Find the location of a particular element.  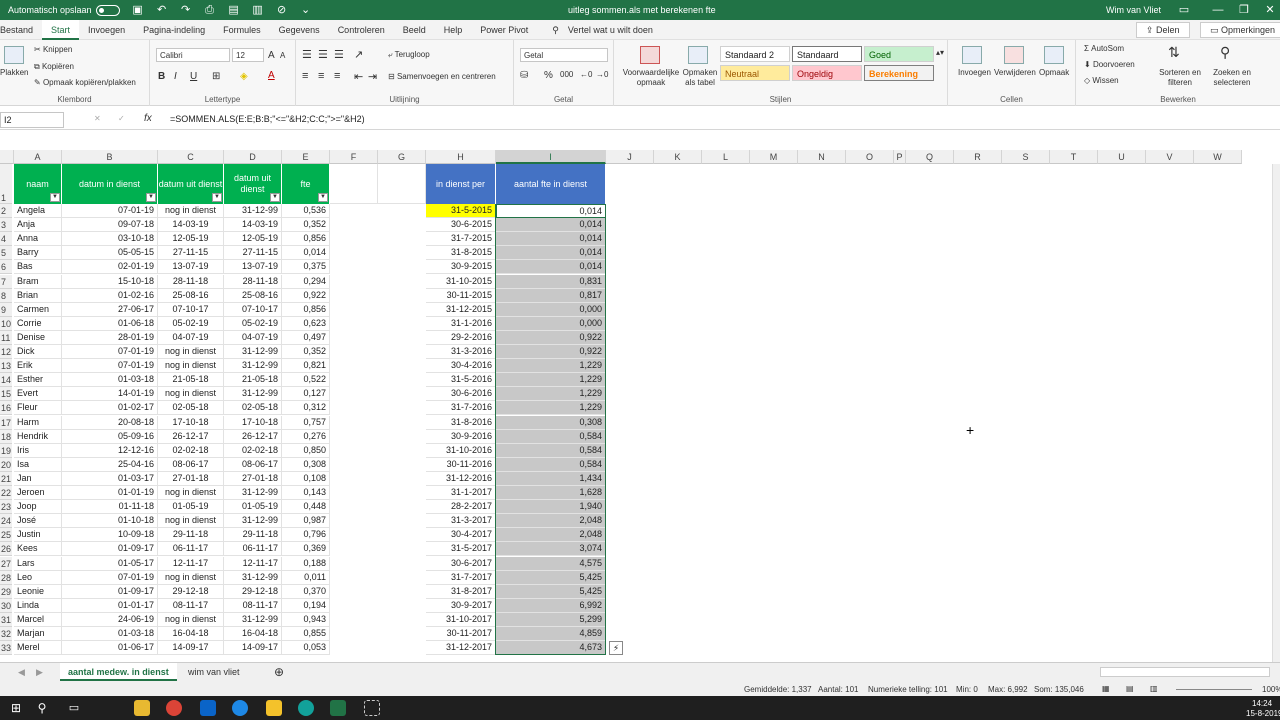

table-cell: 31-12-2016 is located at coordinates (461, 478).